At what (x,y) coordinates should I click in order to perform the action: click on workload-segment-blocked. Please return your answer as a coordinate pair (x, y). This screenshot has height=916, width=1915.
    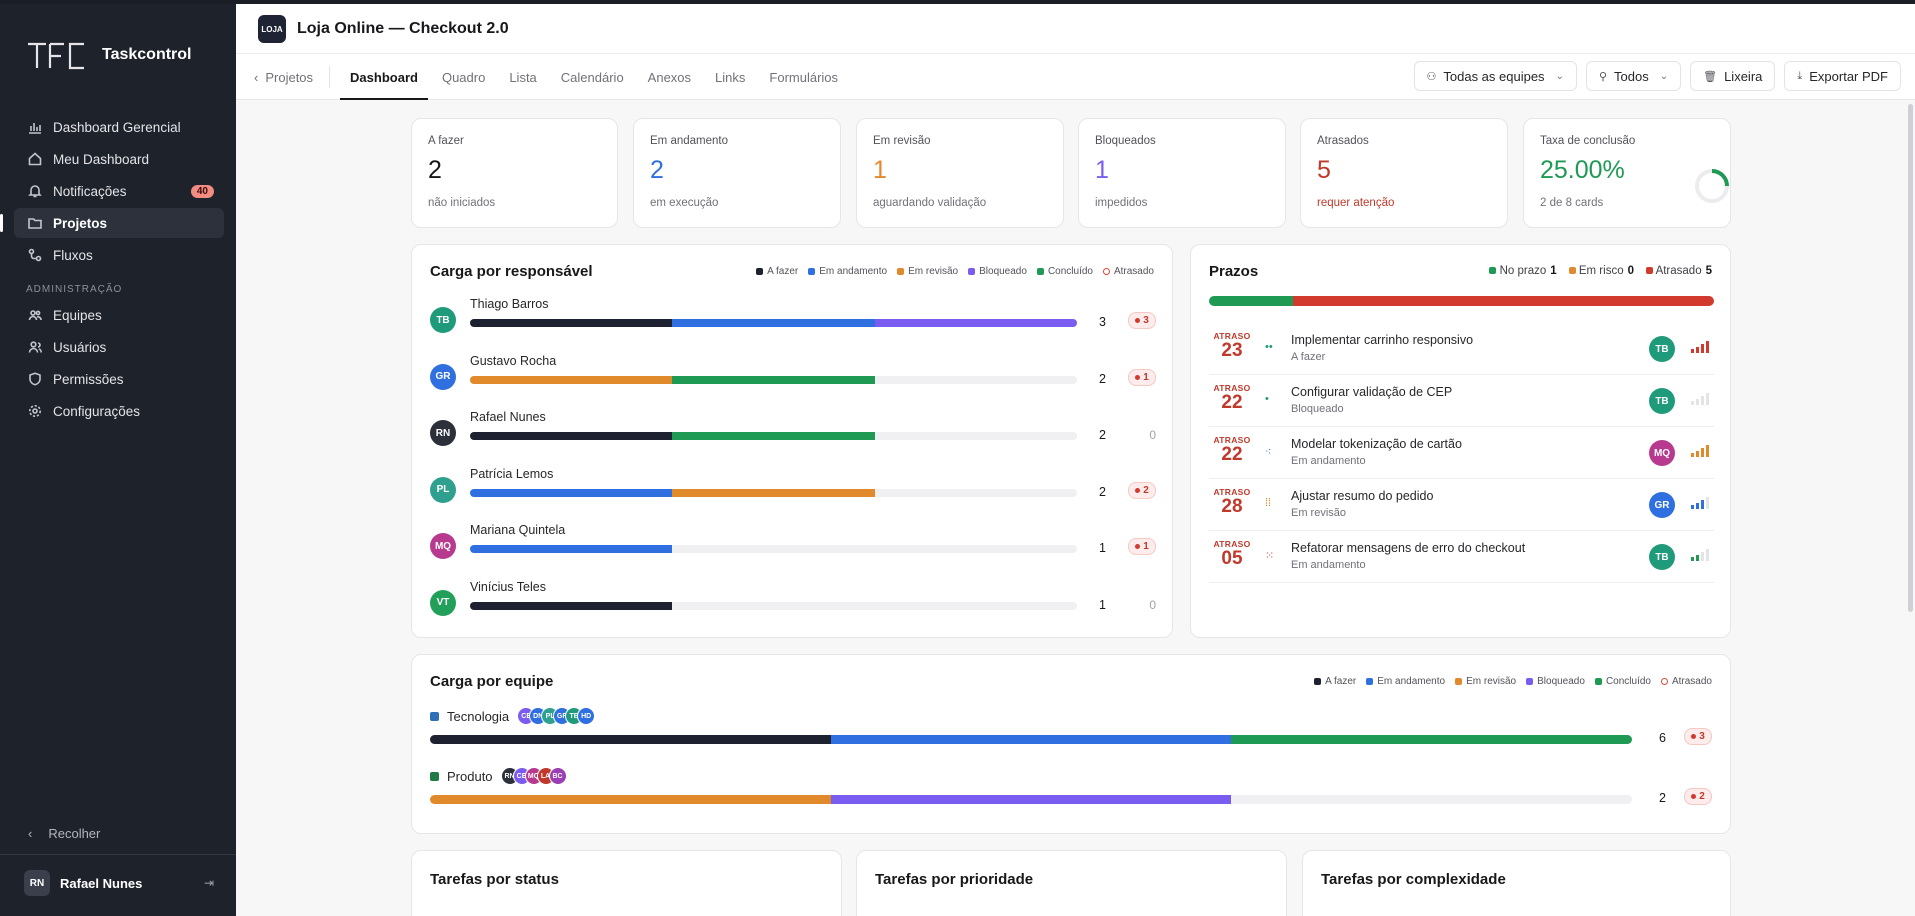
    Looking at the image, I should click on (1031, 799).